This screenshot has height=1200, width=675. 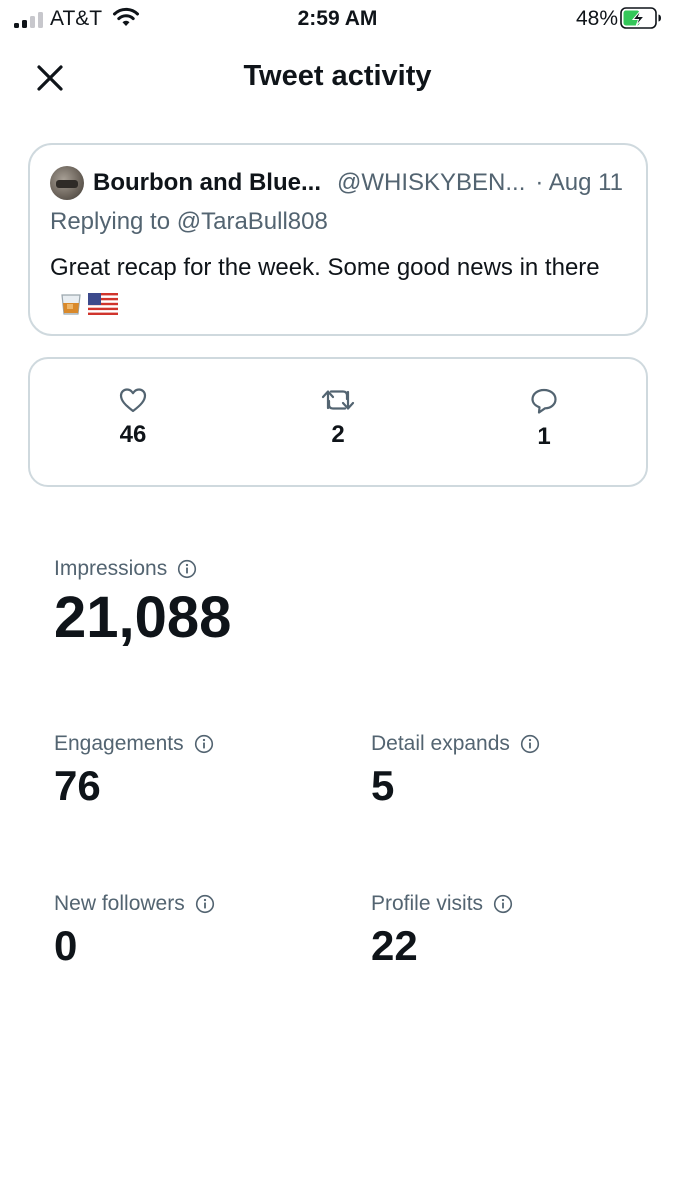 I want to click on tweet-date: · Aug 11, so click(x=579, y=182).